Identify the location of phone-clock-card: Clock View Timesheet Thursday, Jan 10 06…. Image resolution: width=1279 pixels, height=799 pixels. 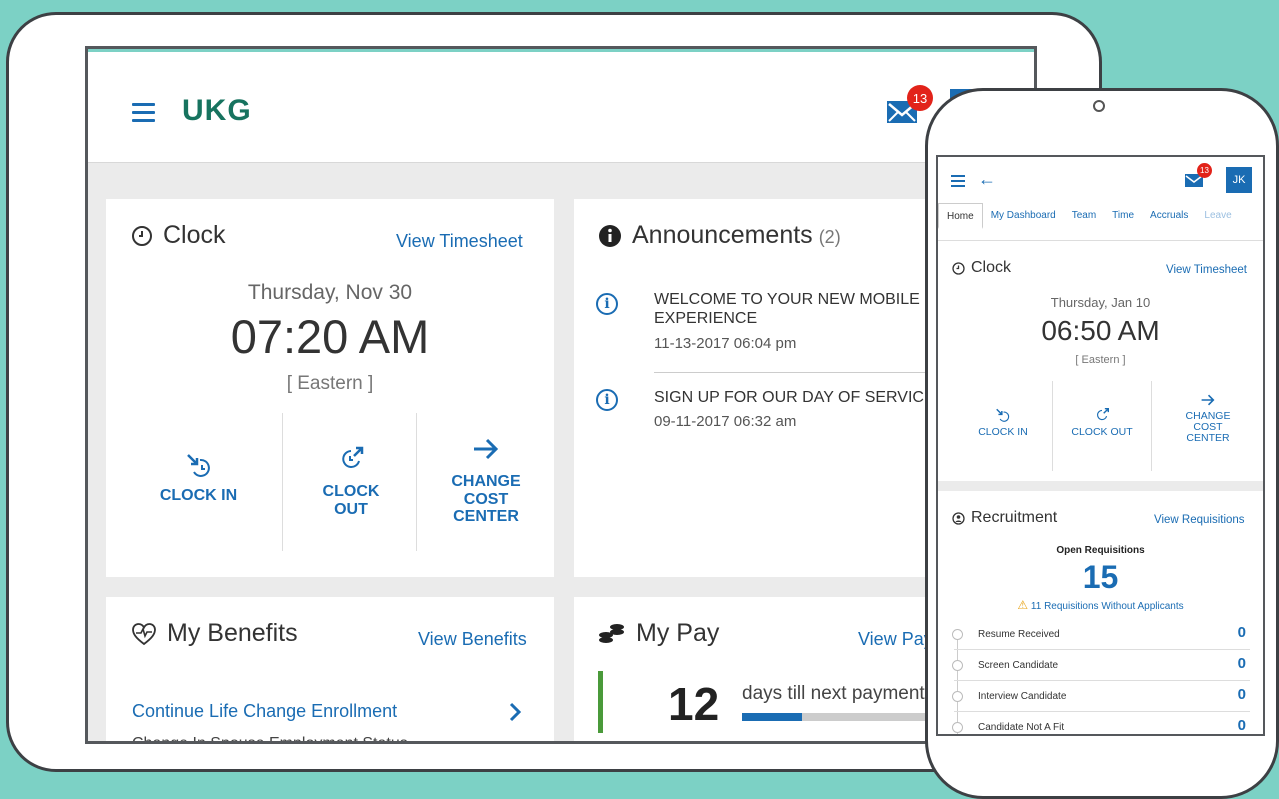
(1100, 361).